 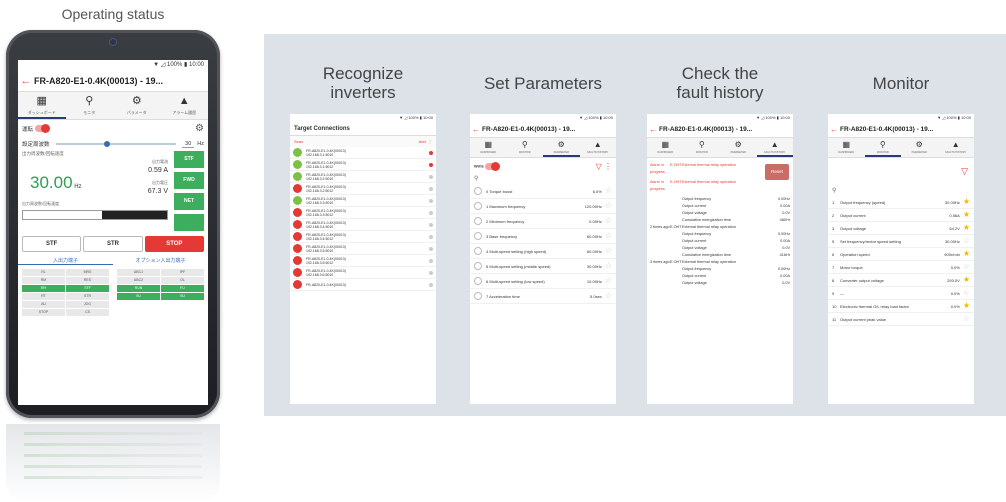 What do you see at coordinates (363, 177) in the screenshot?
I see `connection-row: FR-A820-E1-0.4K(00013) 192.168.3.2:5010` at bounding box center [363, 177].